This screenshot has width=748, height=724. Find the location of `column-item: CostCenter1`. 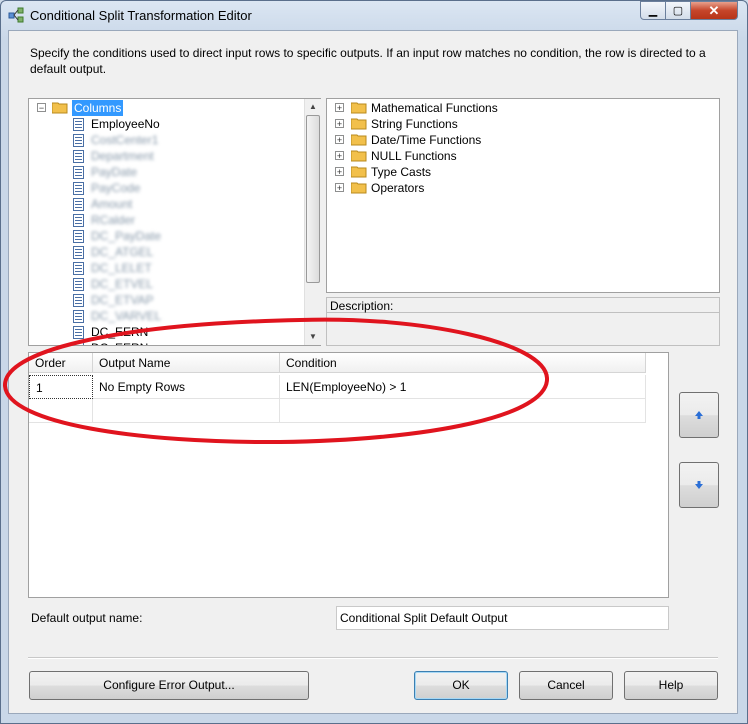

column-item: CostCenter1 is located at coordinates (166, 140).